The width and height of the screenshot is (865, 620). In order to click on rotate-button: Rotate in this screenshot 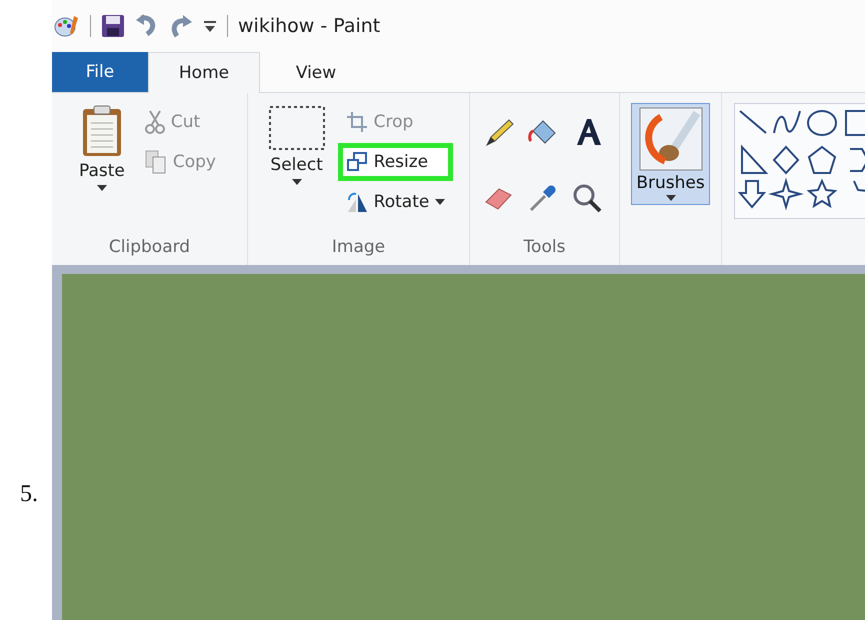, I will do `click(396, 202)`.